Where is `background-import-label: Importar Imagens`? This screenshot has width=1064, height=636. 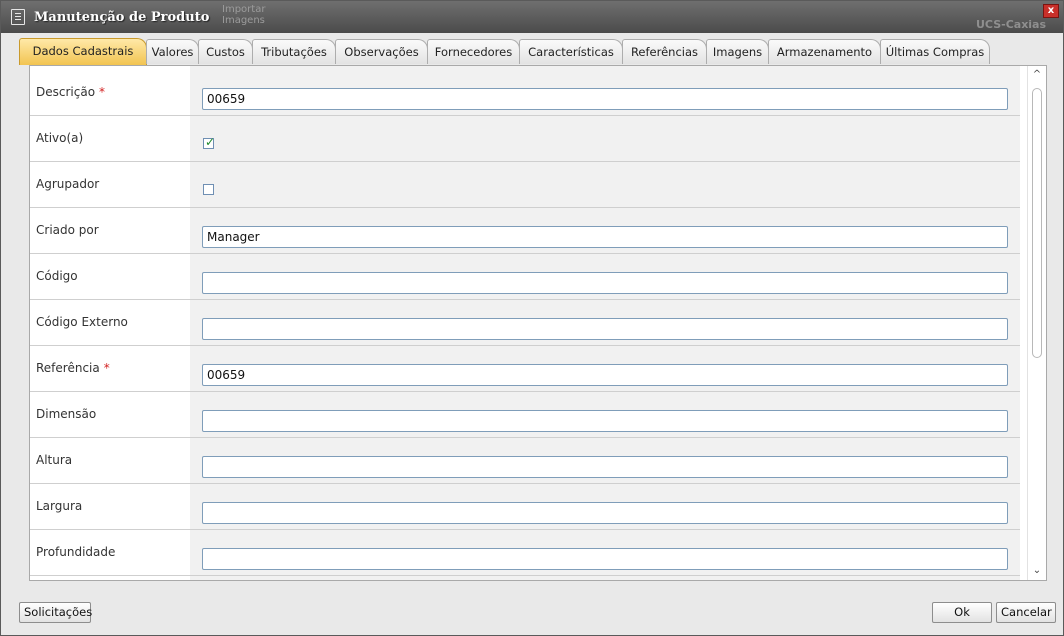
background-import-label: Importar Imagens is located at coordinates (244, 15).